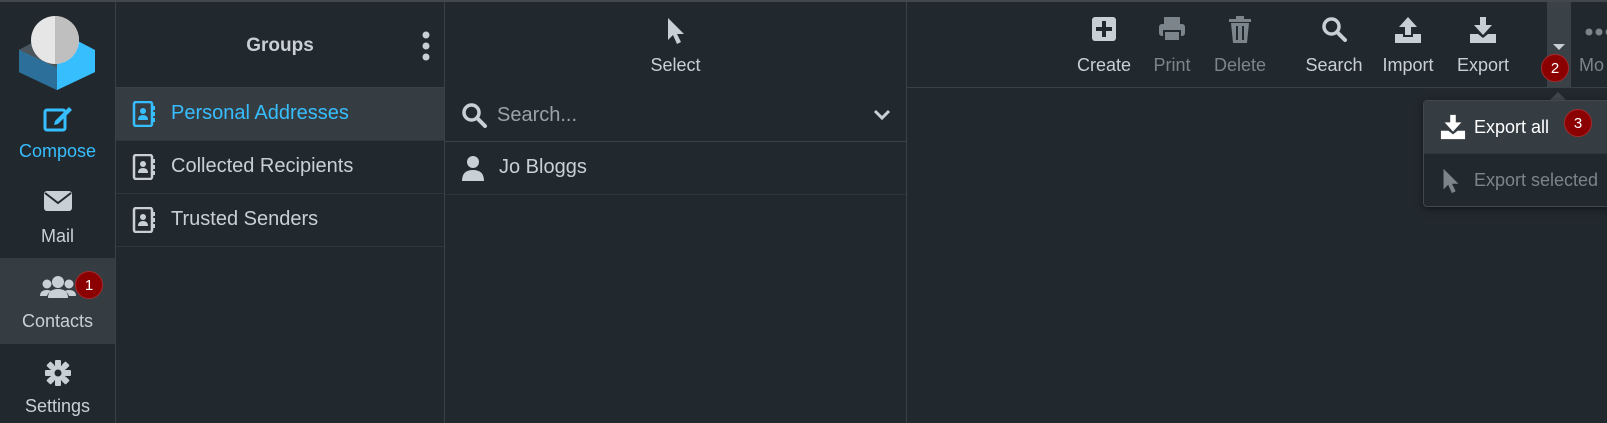  What do you see at coordinates (57, 203) in the screenshot?
I see `envelope-icon` at bounding box center [57, 203].